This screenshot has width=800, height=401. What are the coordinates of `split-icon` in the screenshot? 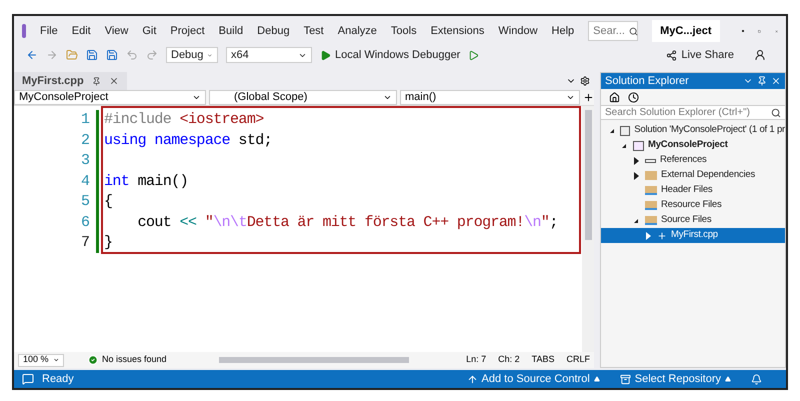 It's located at (588, 97).